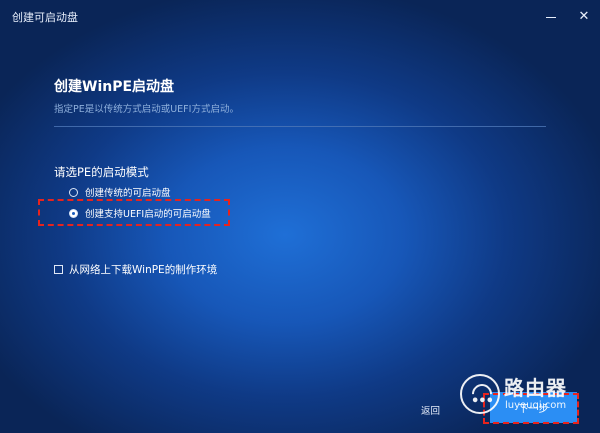 The image size is (600, 433). I want to click on close-icon: ✕, so click(584, 16).